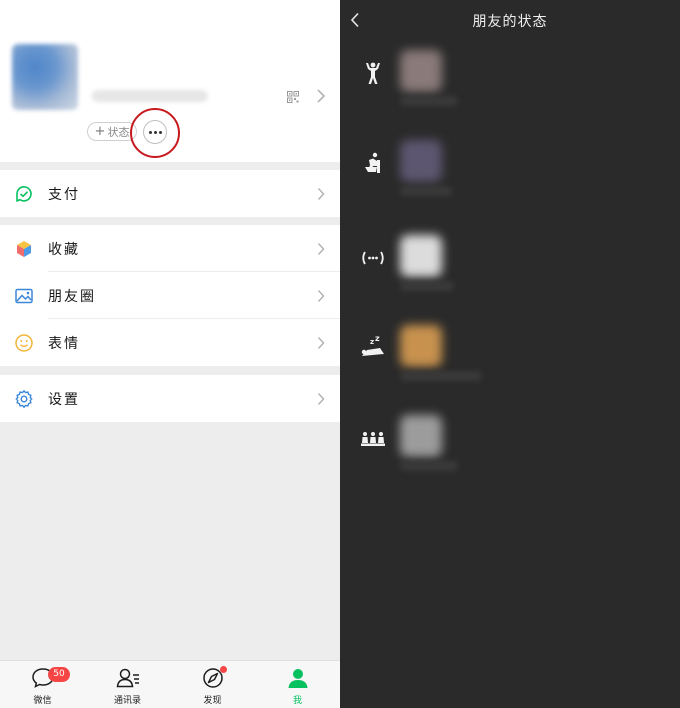 The image size is (680, 708). What do you see at coordinates (45, 77) in the screenshot?
I see `avatar` at bounding box center [45, 77].